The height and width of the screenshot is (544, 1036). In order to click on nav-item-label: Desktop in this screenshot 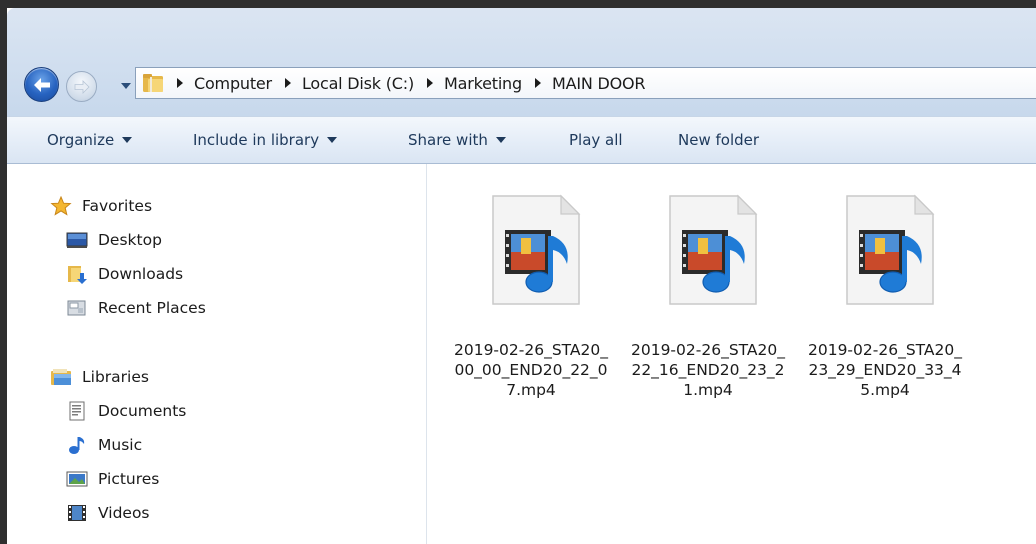, I will do `click(130, 240)`.